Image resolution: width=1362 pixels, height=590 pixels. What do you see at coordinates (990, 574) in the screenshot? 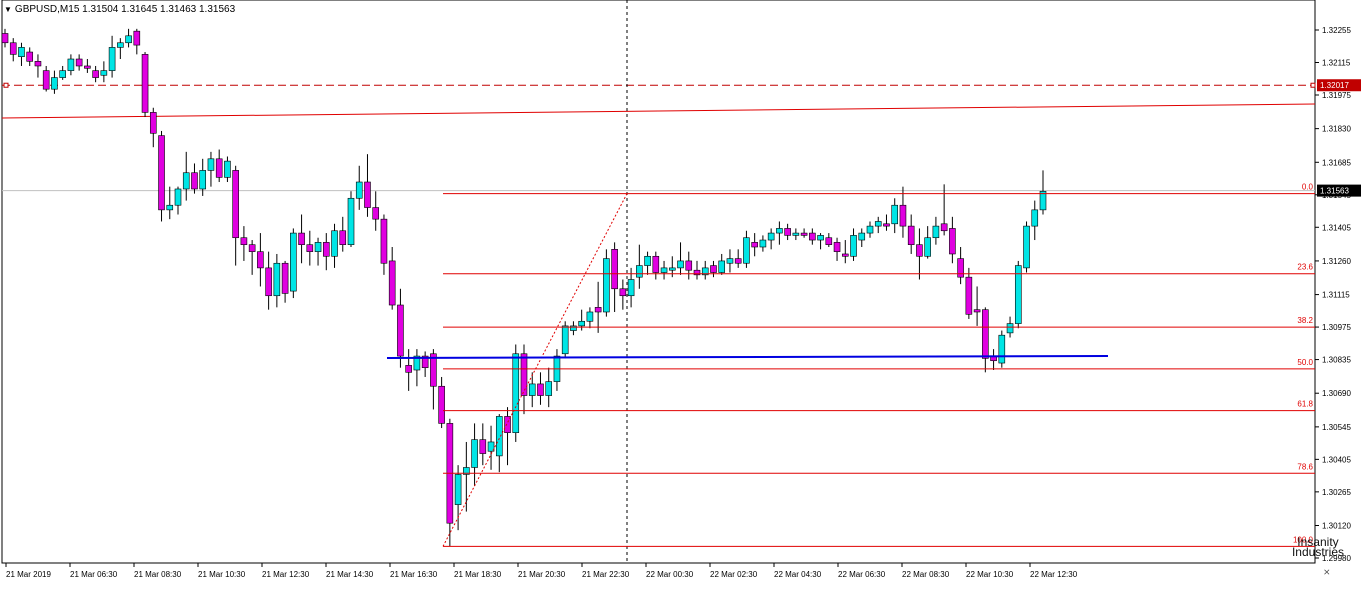
I see `x-tick-label: 22 Mar 10:30` at bounding box center [990, 574].